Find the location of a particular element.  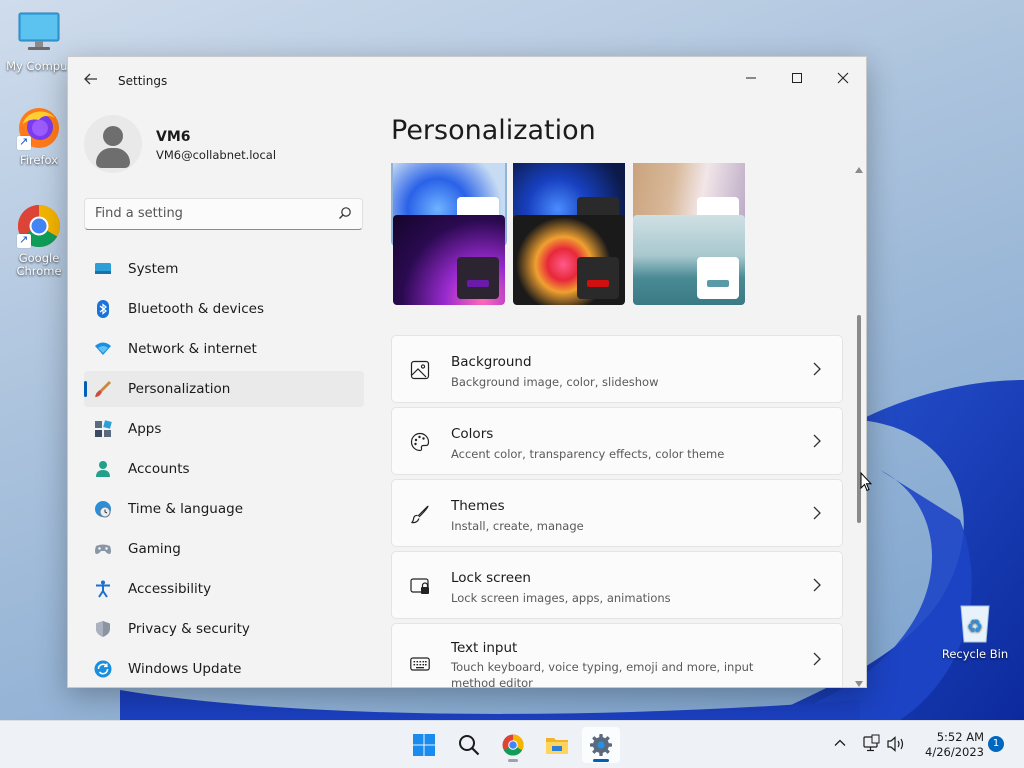

sidebar-item-apps: Apps is located at coordinates (224, 429).